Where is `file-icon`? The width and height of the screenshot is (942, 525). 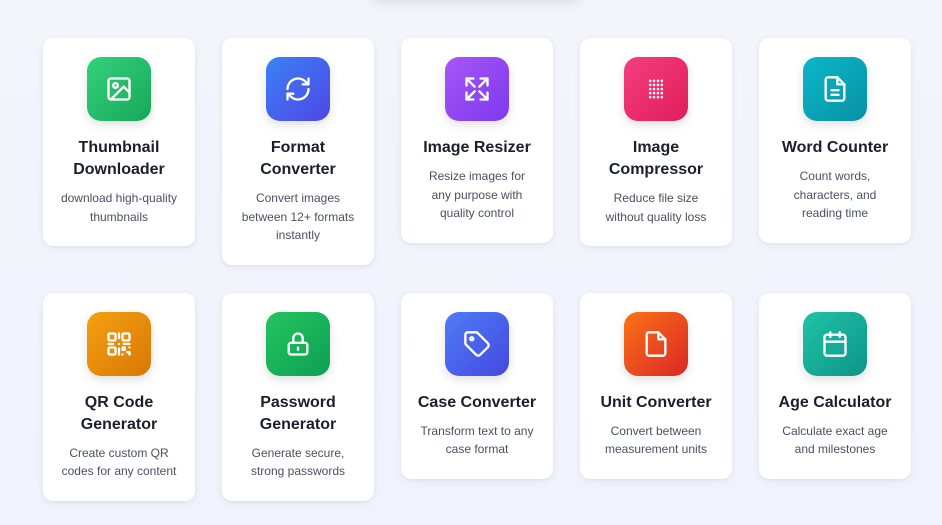 file-icon is located at coordinates (656, 343).